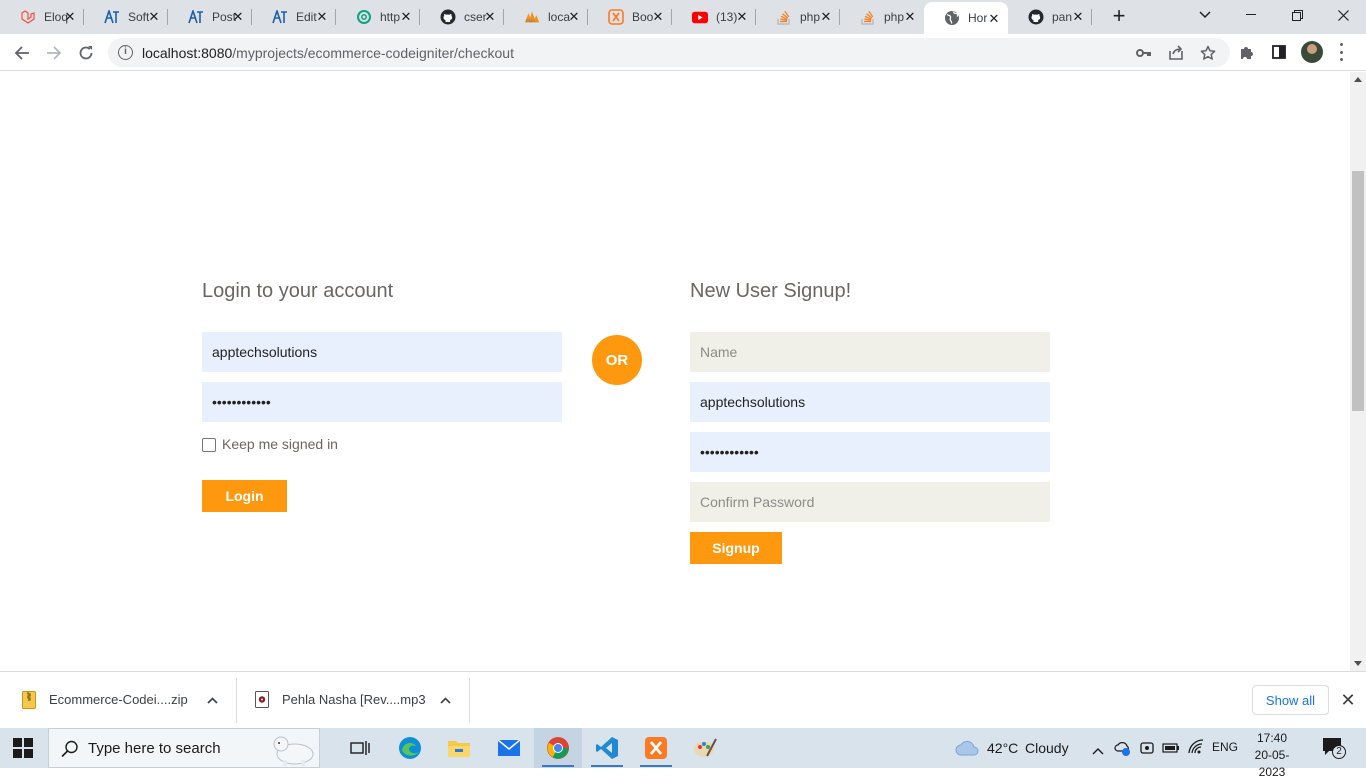  What do you see at coordinates (967, 750) in the screenshot?
I see `cloudy-weather-icon` at bounding box center [967, 750].